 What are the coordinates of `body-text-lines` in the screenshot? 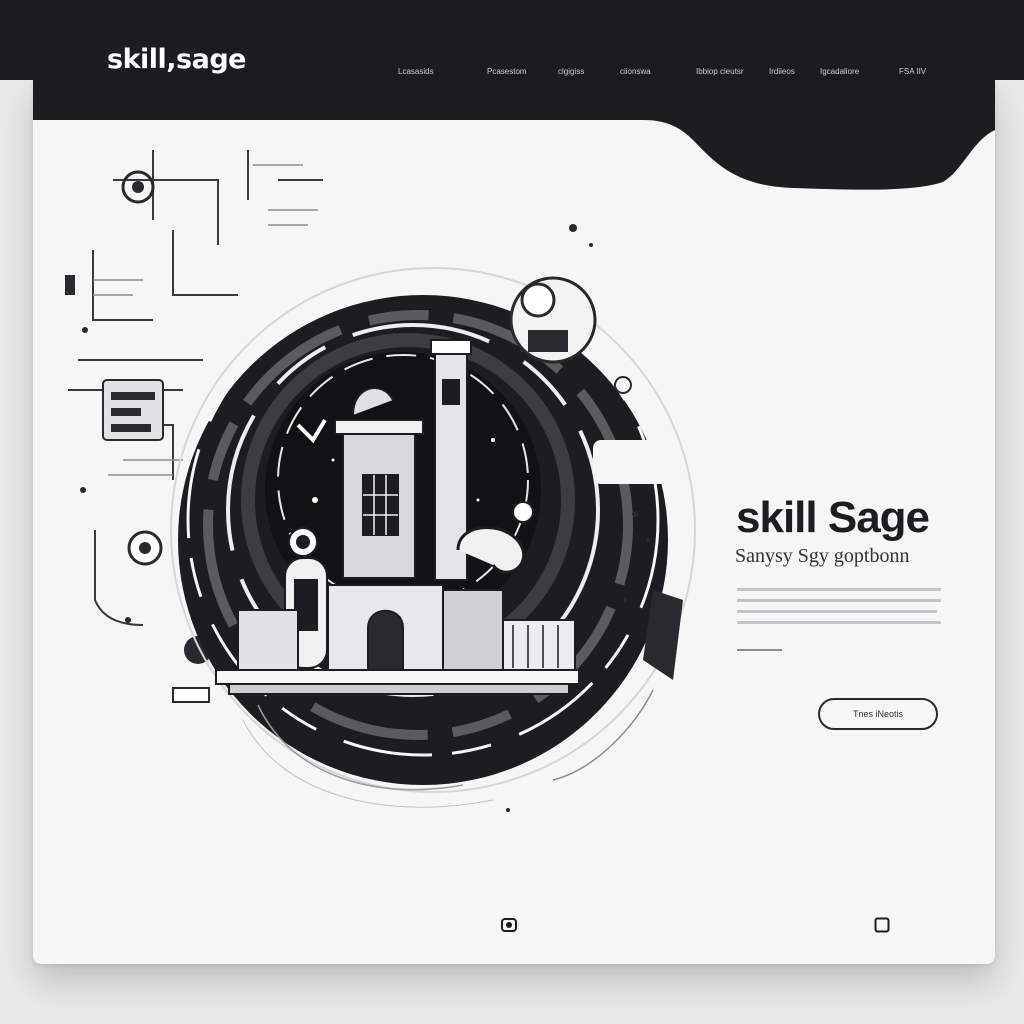 It's located at (839, 610).